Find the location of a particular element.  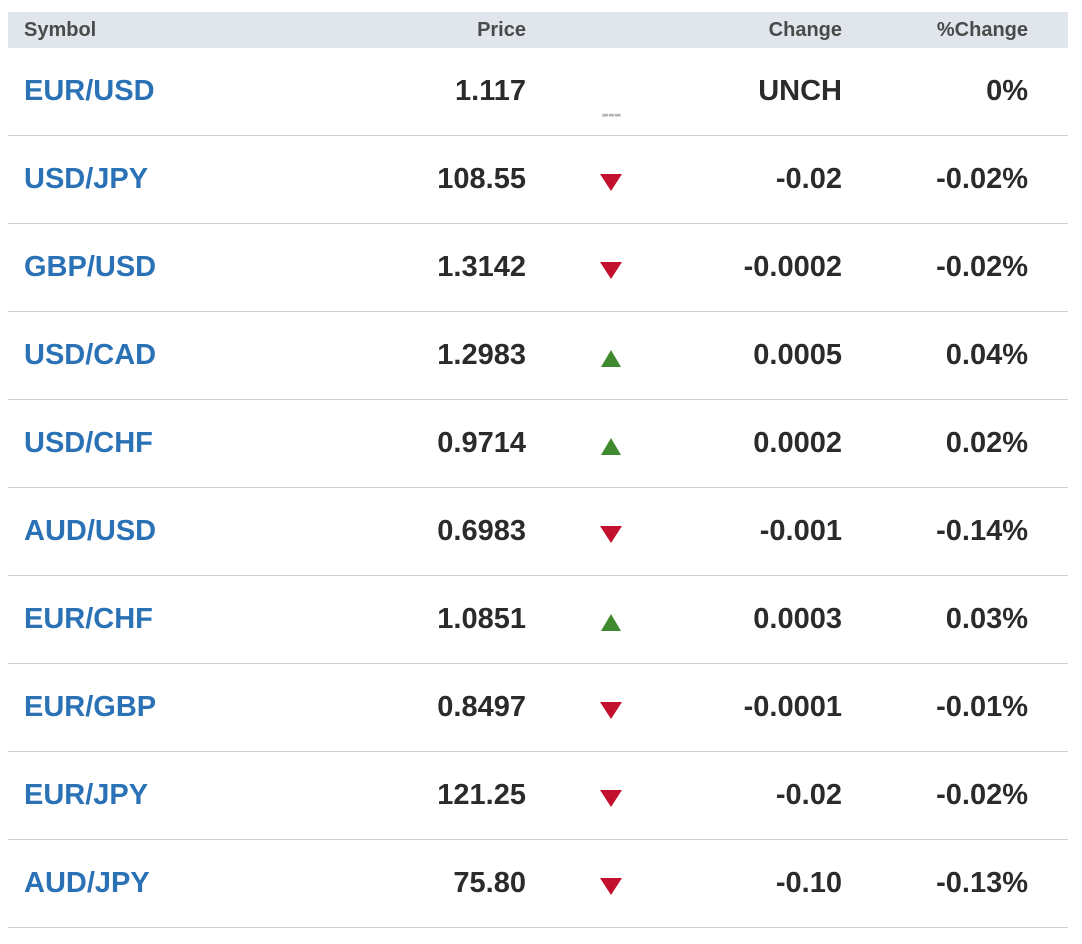

unchanged-dash-icon: --- is located at coordinates (611, 113).